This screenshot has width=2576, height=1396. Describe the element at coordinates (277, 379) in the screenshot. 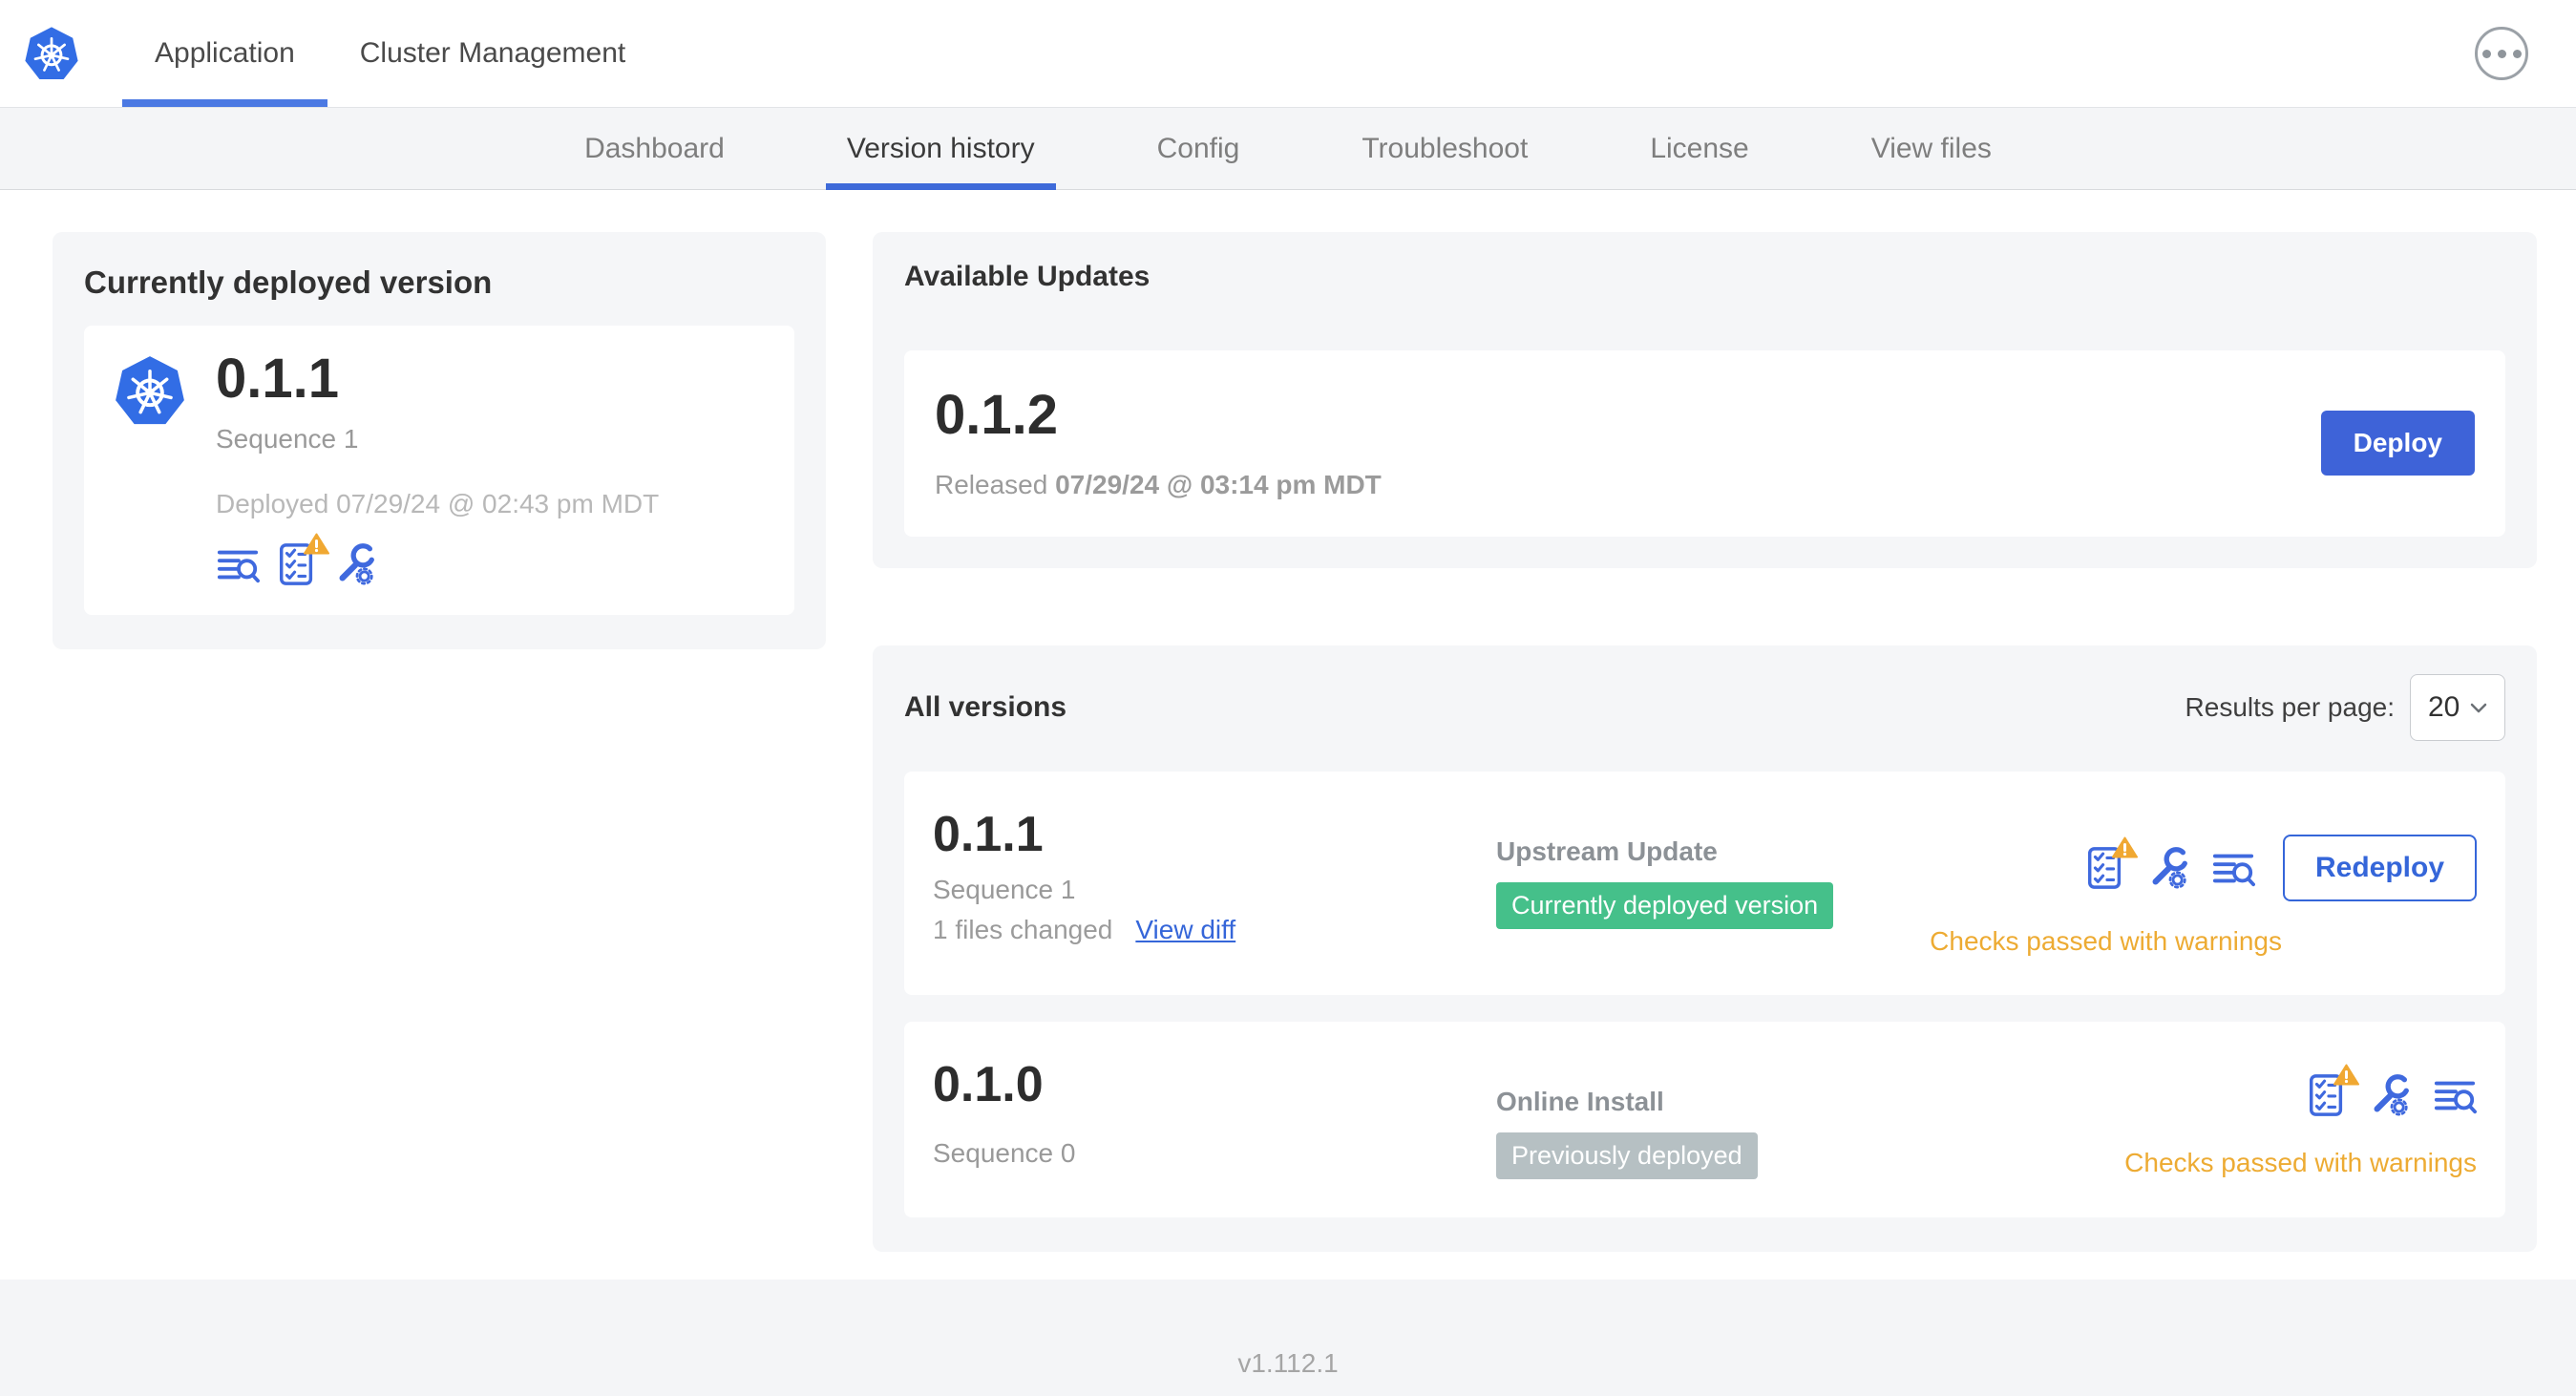

I see `current-version-number: 0.1.1` at that location.